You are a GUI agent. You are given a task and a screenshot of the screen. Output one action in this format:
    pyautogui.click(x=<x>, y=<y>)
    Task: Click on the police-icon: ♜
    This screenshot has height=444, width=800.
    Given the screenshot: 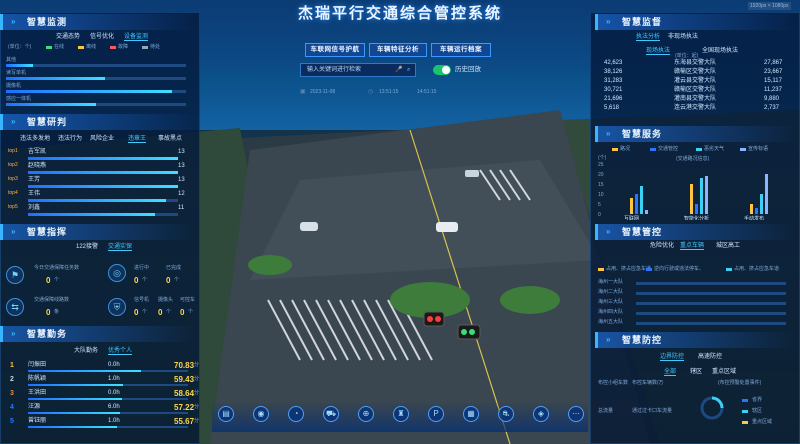 What is the action you would take?
    pyautogui.click(x=401, y=414)
    